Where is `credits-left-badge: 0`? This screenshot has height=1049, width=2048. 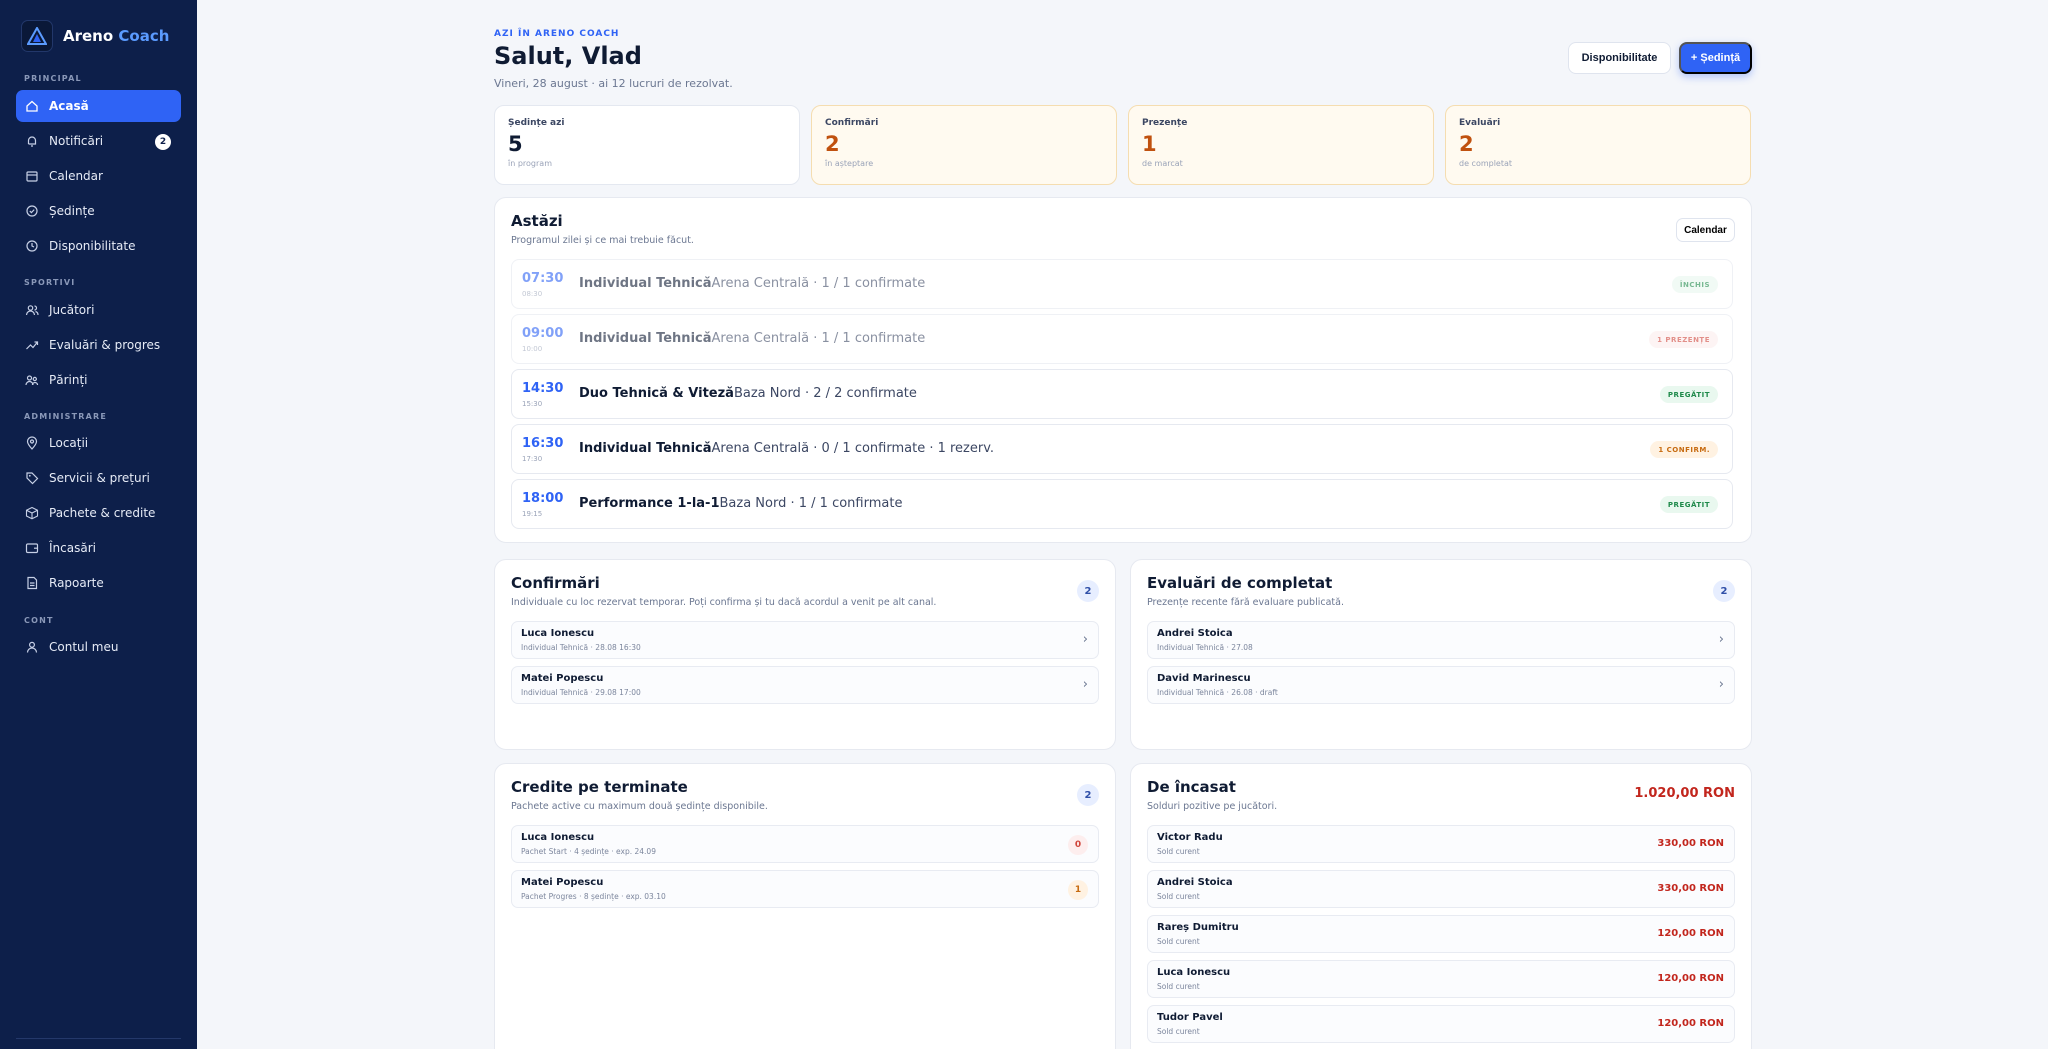 credits-left-badge: 0 is located at coordinates (1078, 845).